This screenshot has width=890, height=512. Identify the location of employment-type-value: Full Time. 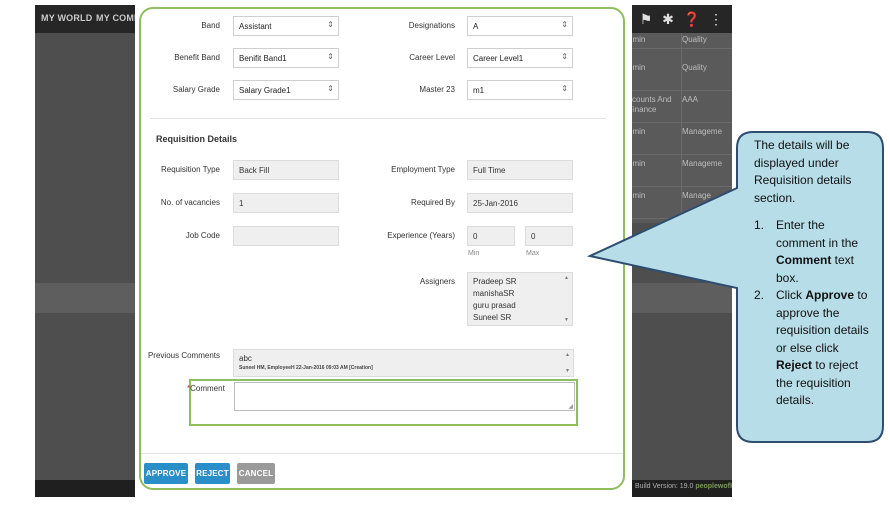
(489, 170).